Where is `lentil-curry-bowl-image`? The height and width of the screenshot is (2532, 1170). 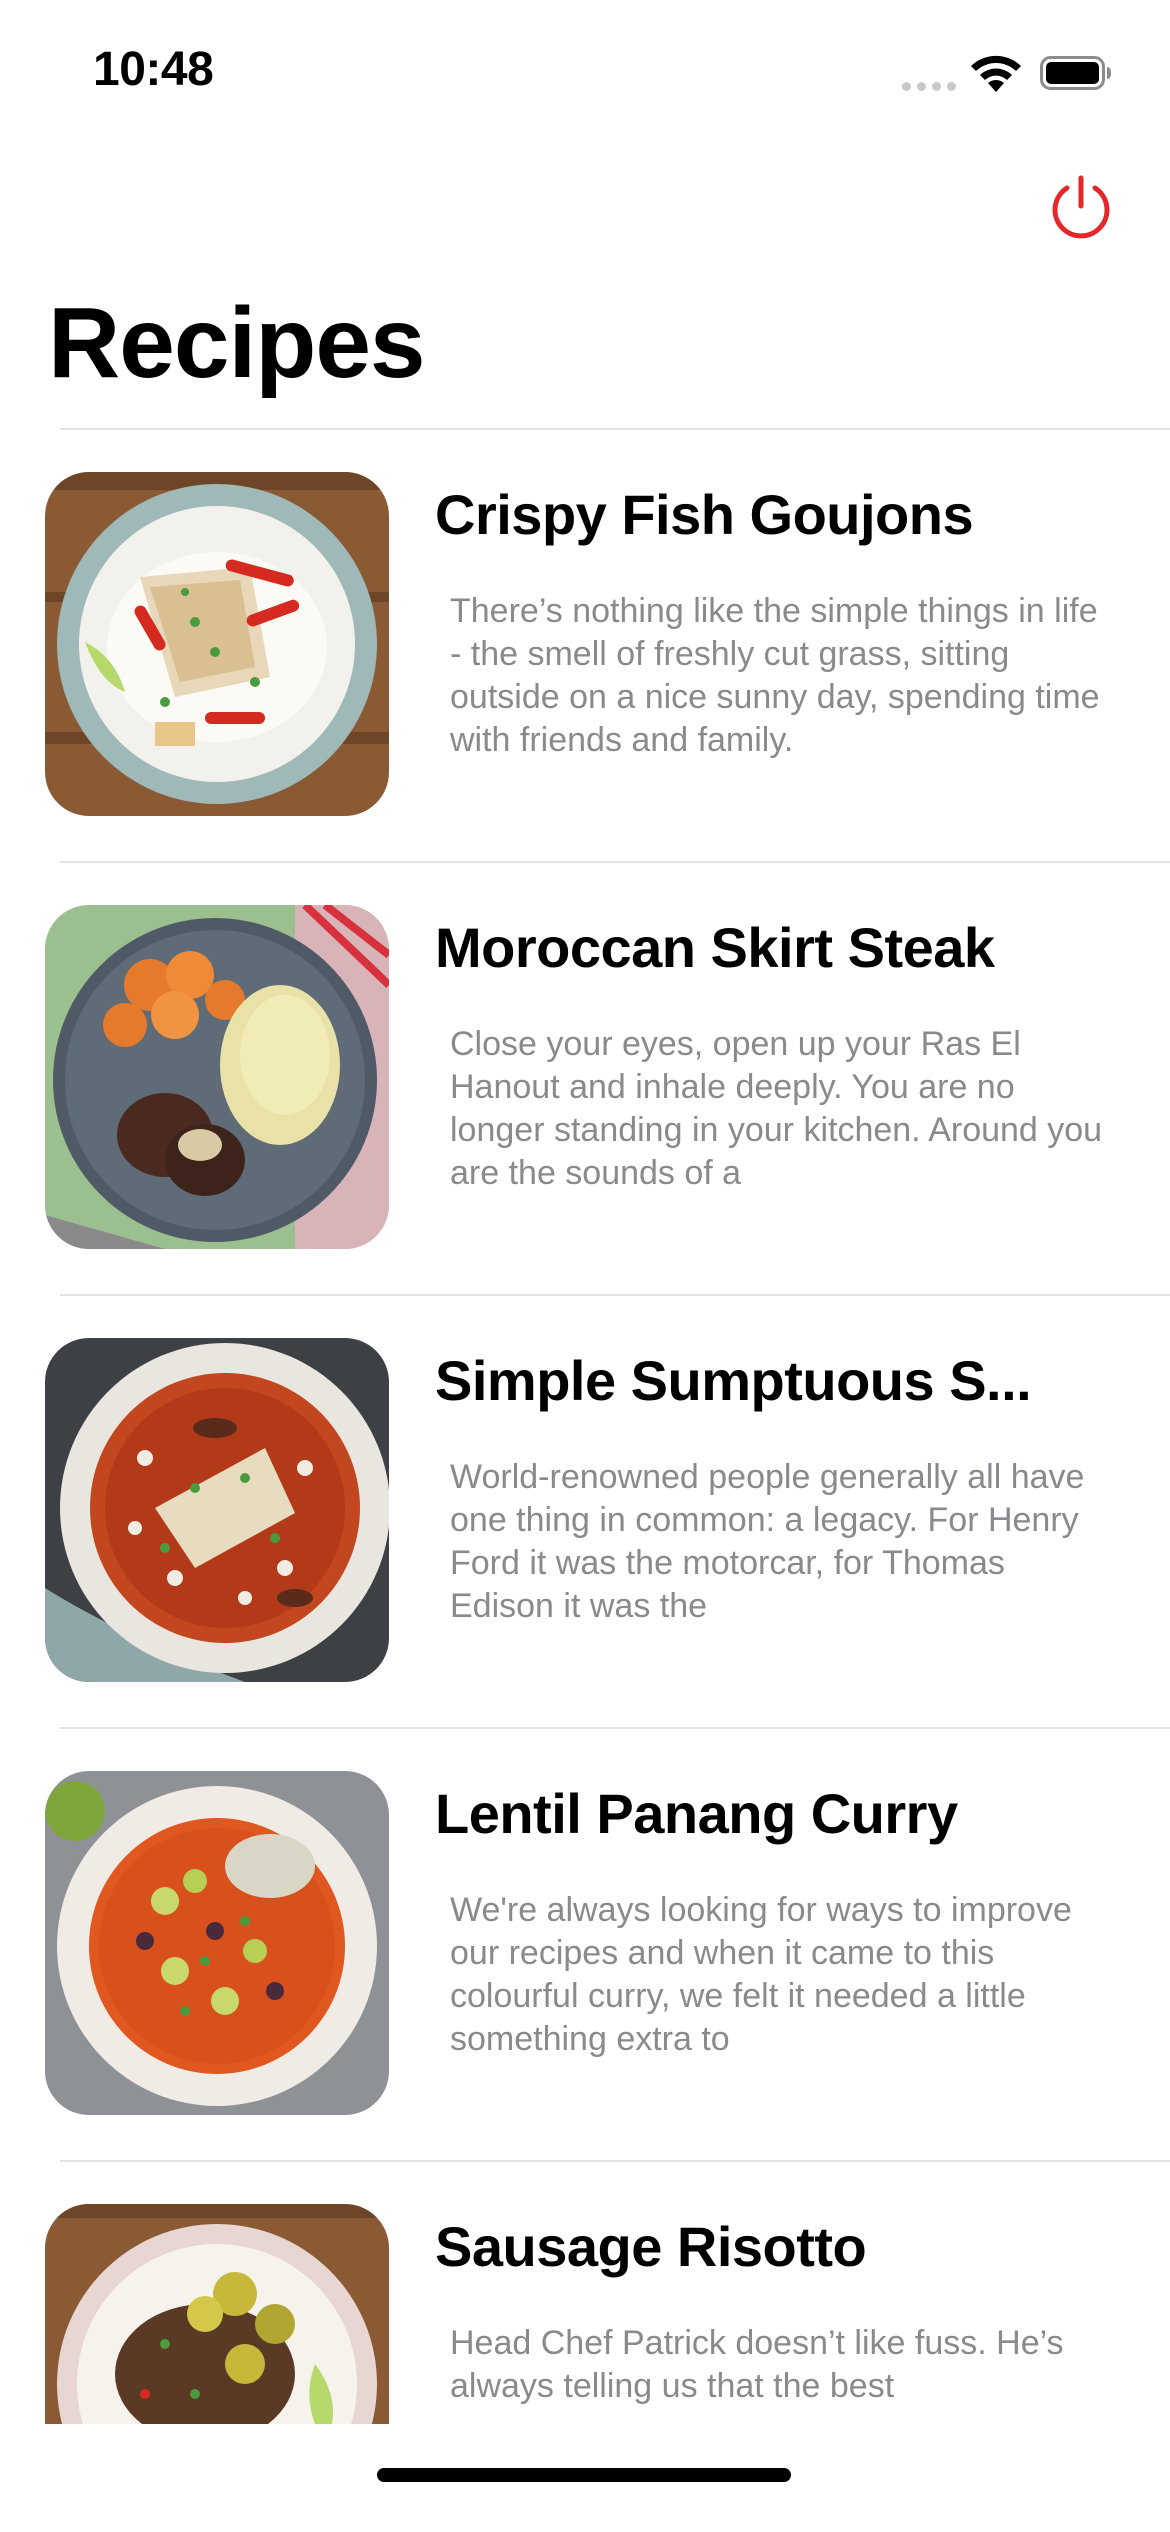 lentil-curry-bowl-image is located at coordinates (217, 1943).